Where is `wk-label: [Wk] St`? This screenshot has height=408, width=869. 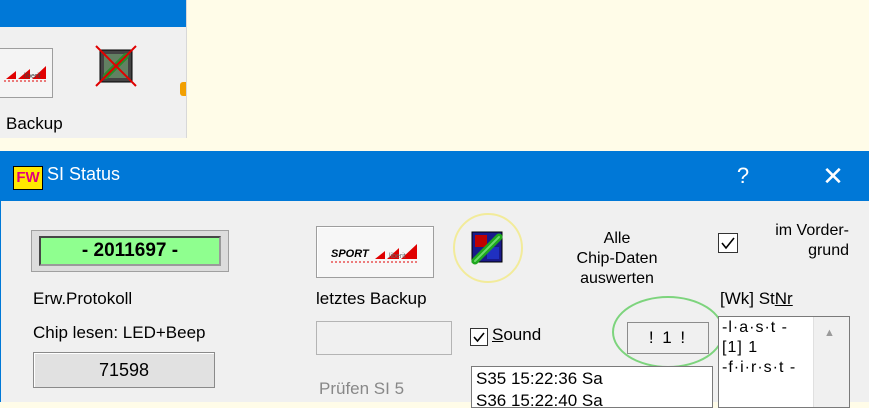
wk-label: [Wk] St is located at coordinates (747, 298).